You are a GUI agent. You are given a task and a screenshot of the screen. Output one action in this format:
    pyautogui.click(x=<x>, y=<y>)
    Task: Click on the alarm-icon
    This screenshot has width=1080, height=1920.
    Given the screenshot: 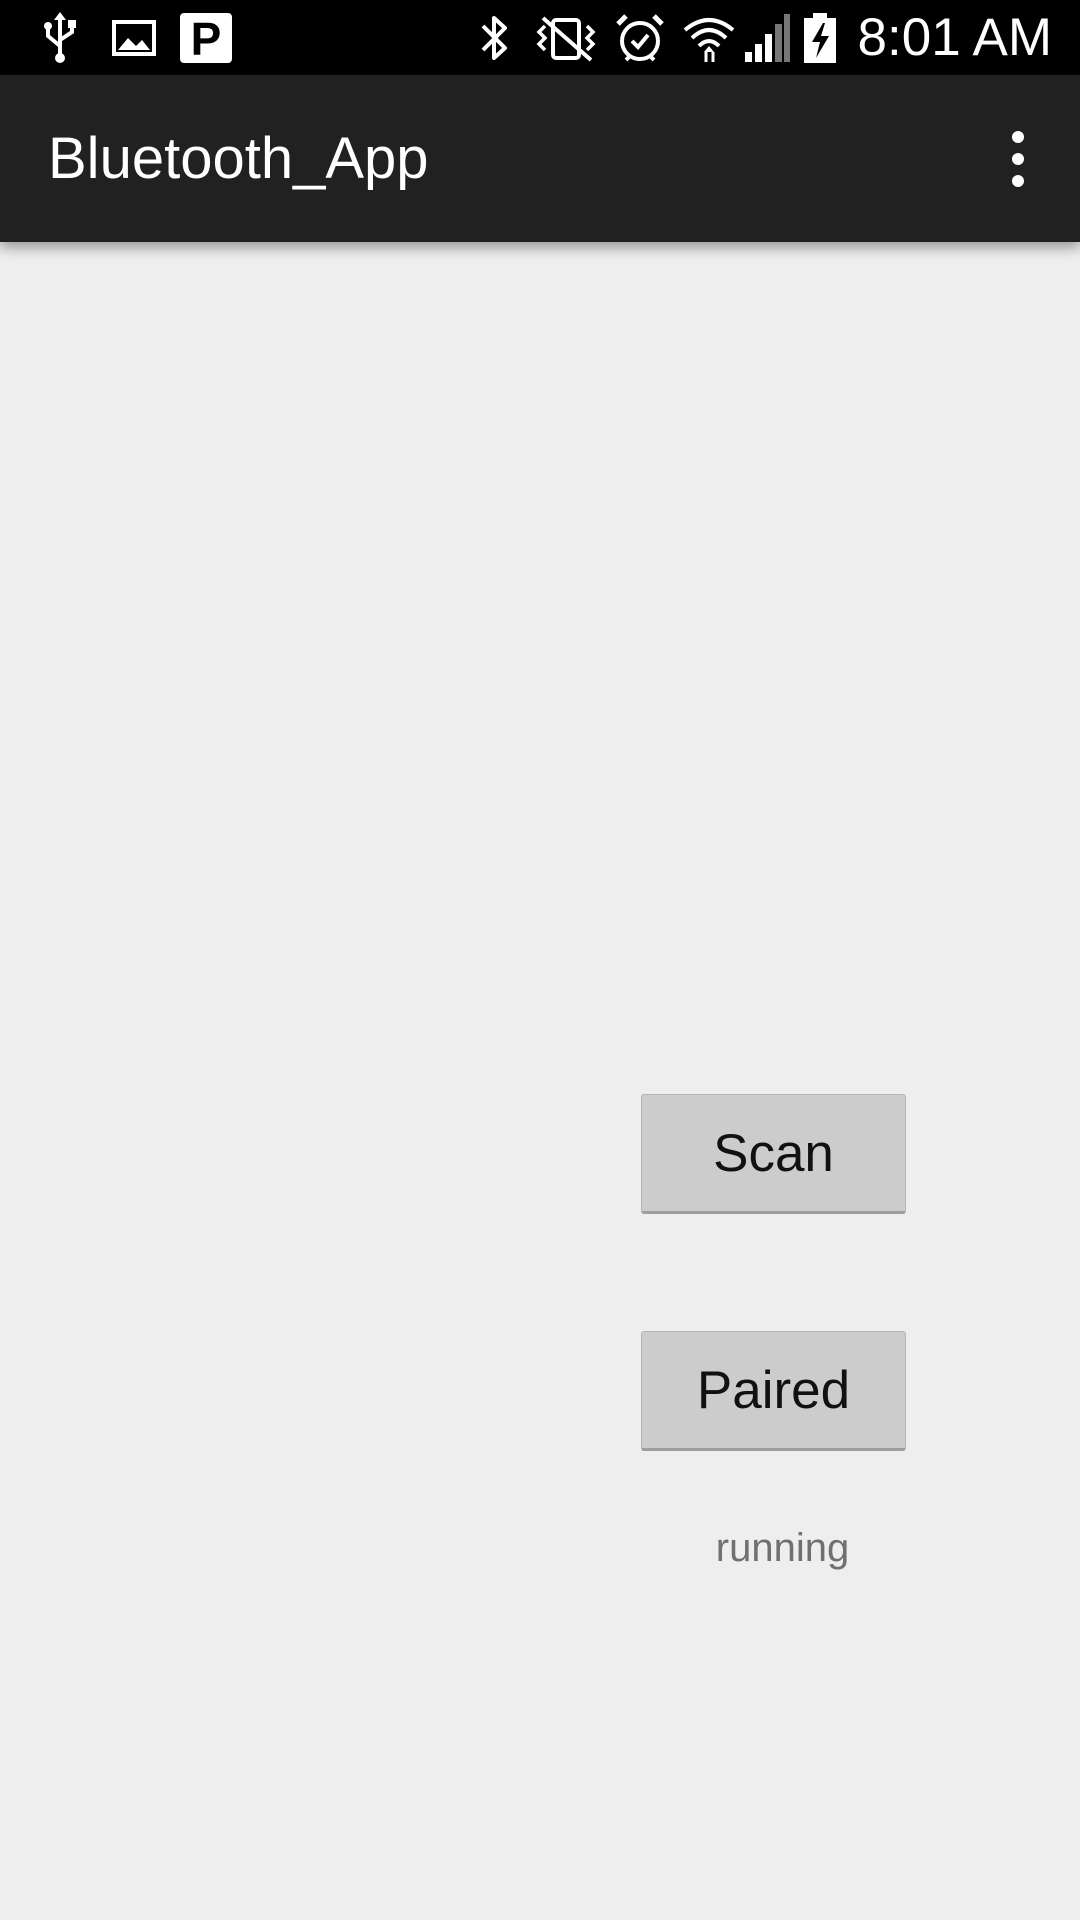 What is the action you would take?
    pyautogui.click(x=640, y=37)
    